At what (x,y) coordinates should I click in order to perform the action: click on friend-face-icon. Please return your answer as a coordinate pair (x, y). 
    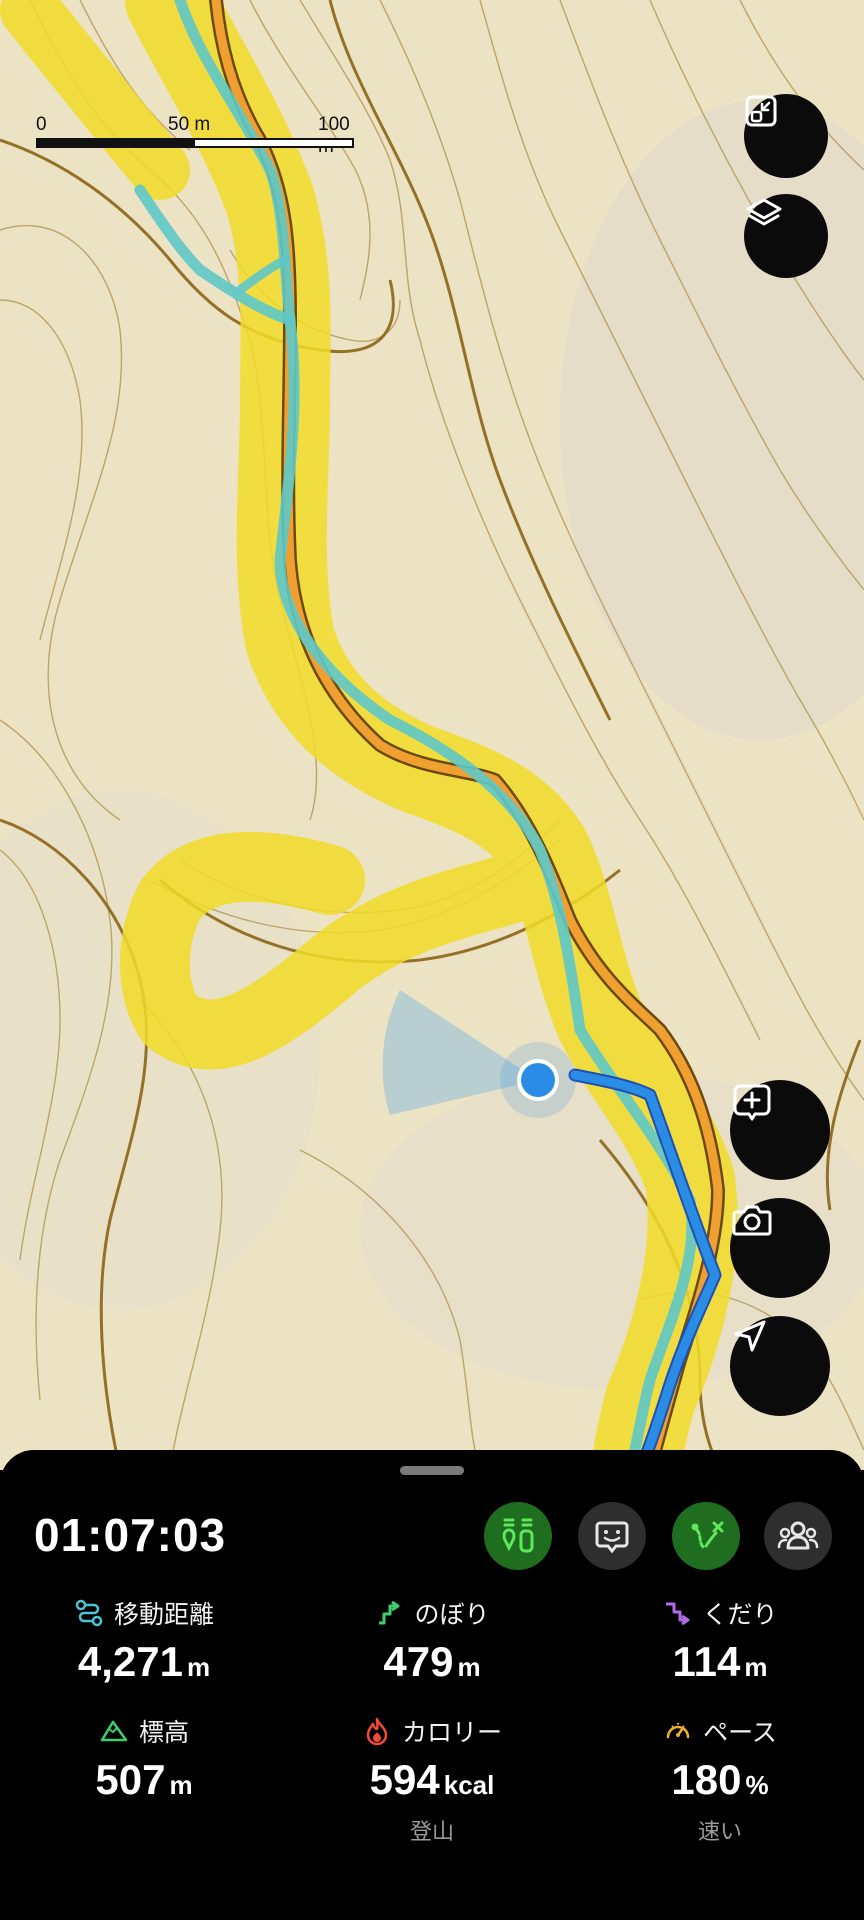
    Looking at the image, I should click on (612, 1537).